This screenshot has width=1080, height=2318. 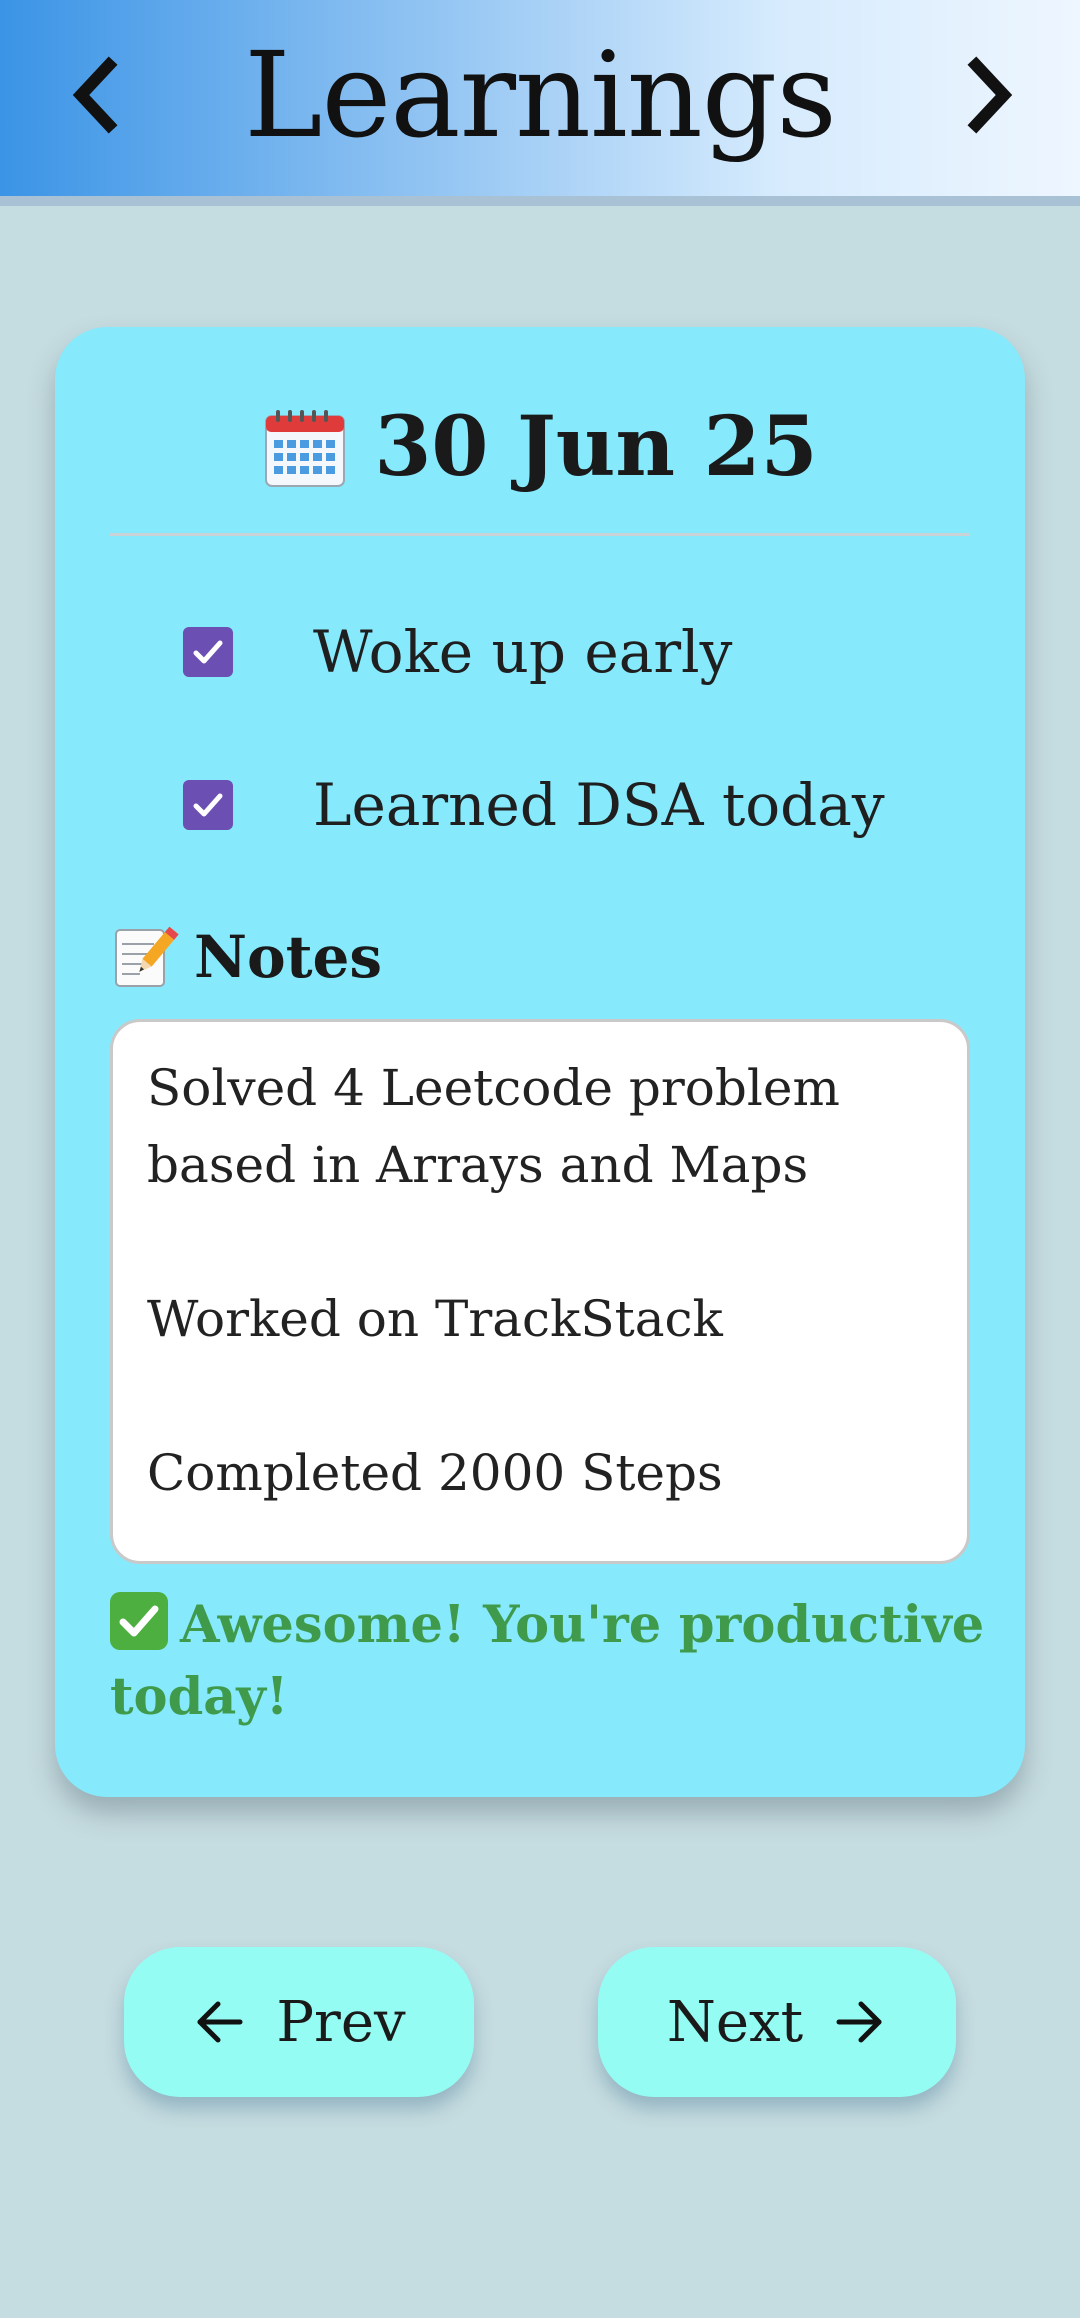 I want to click on check-mark-icon, so click(x=139, y=1621).